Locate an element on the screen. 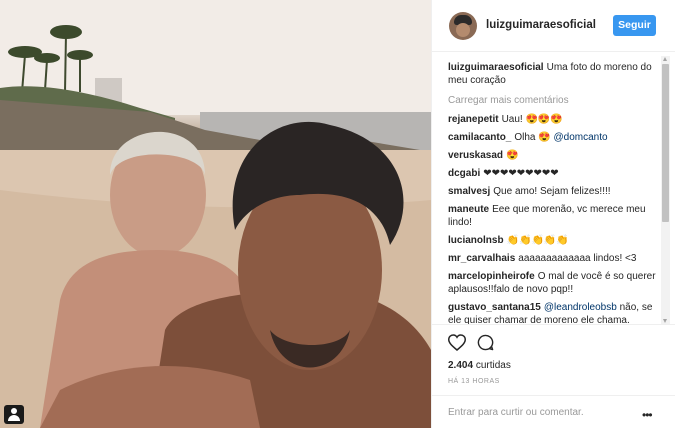  add-comment-section: Entrar para curtir ou comentar. ••• is located at coordinates (553, 412).